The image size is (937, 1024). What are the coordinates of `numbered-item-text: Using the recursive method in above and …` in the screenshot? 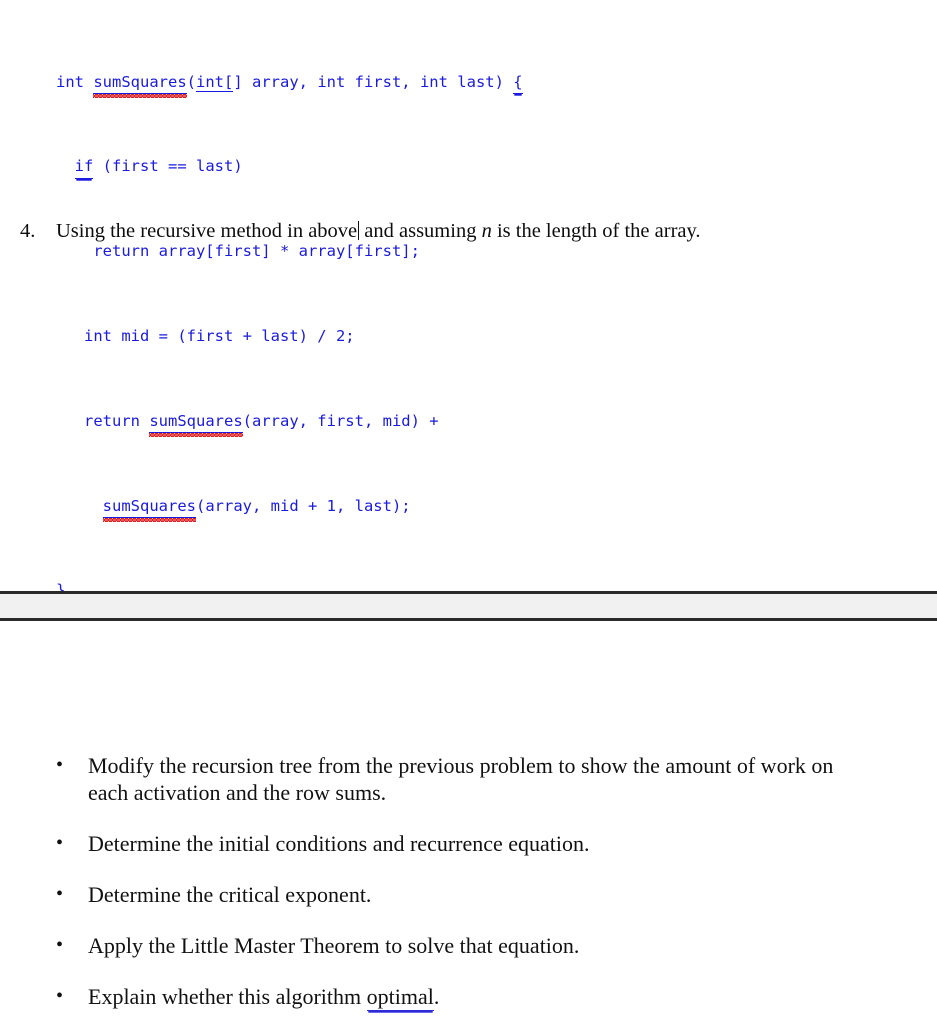 It's located at (478, 231).